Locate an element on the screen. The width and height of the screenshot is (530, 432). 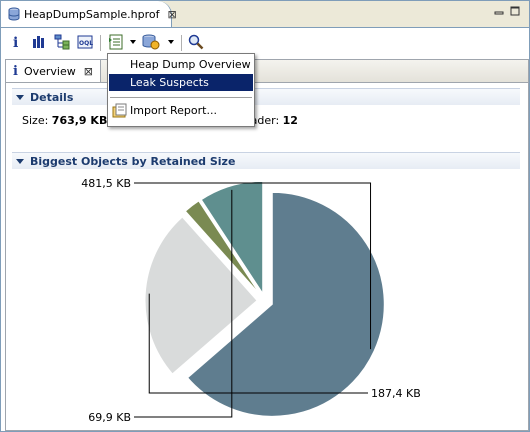
pie-slice-label: 481,5 KB is located at coordinates (106, 183).